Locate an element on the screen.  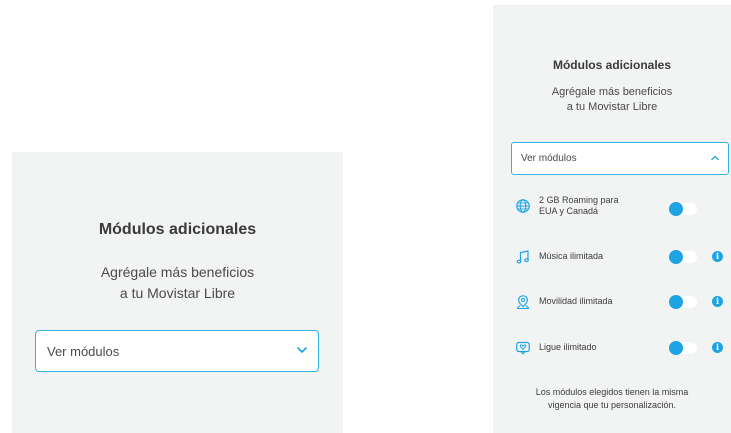
footnote-line-2: vigencia que tu personalización. is located at coordinates (612, 405).